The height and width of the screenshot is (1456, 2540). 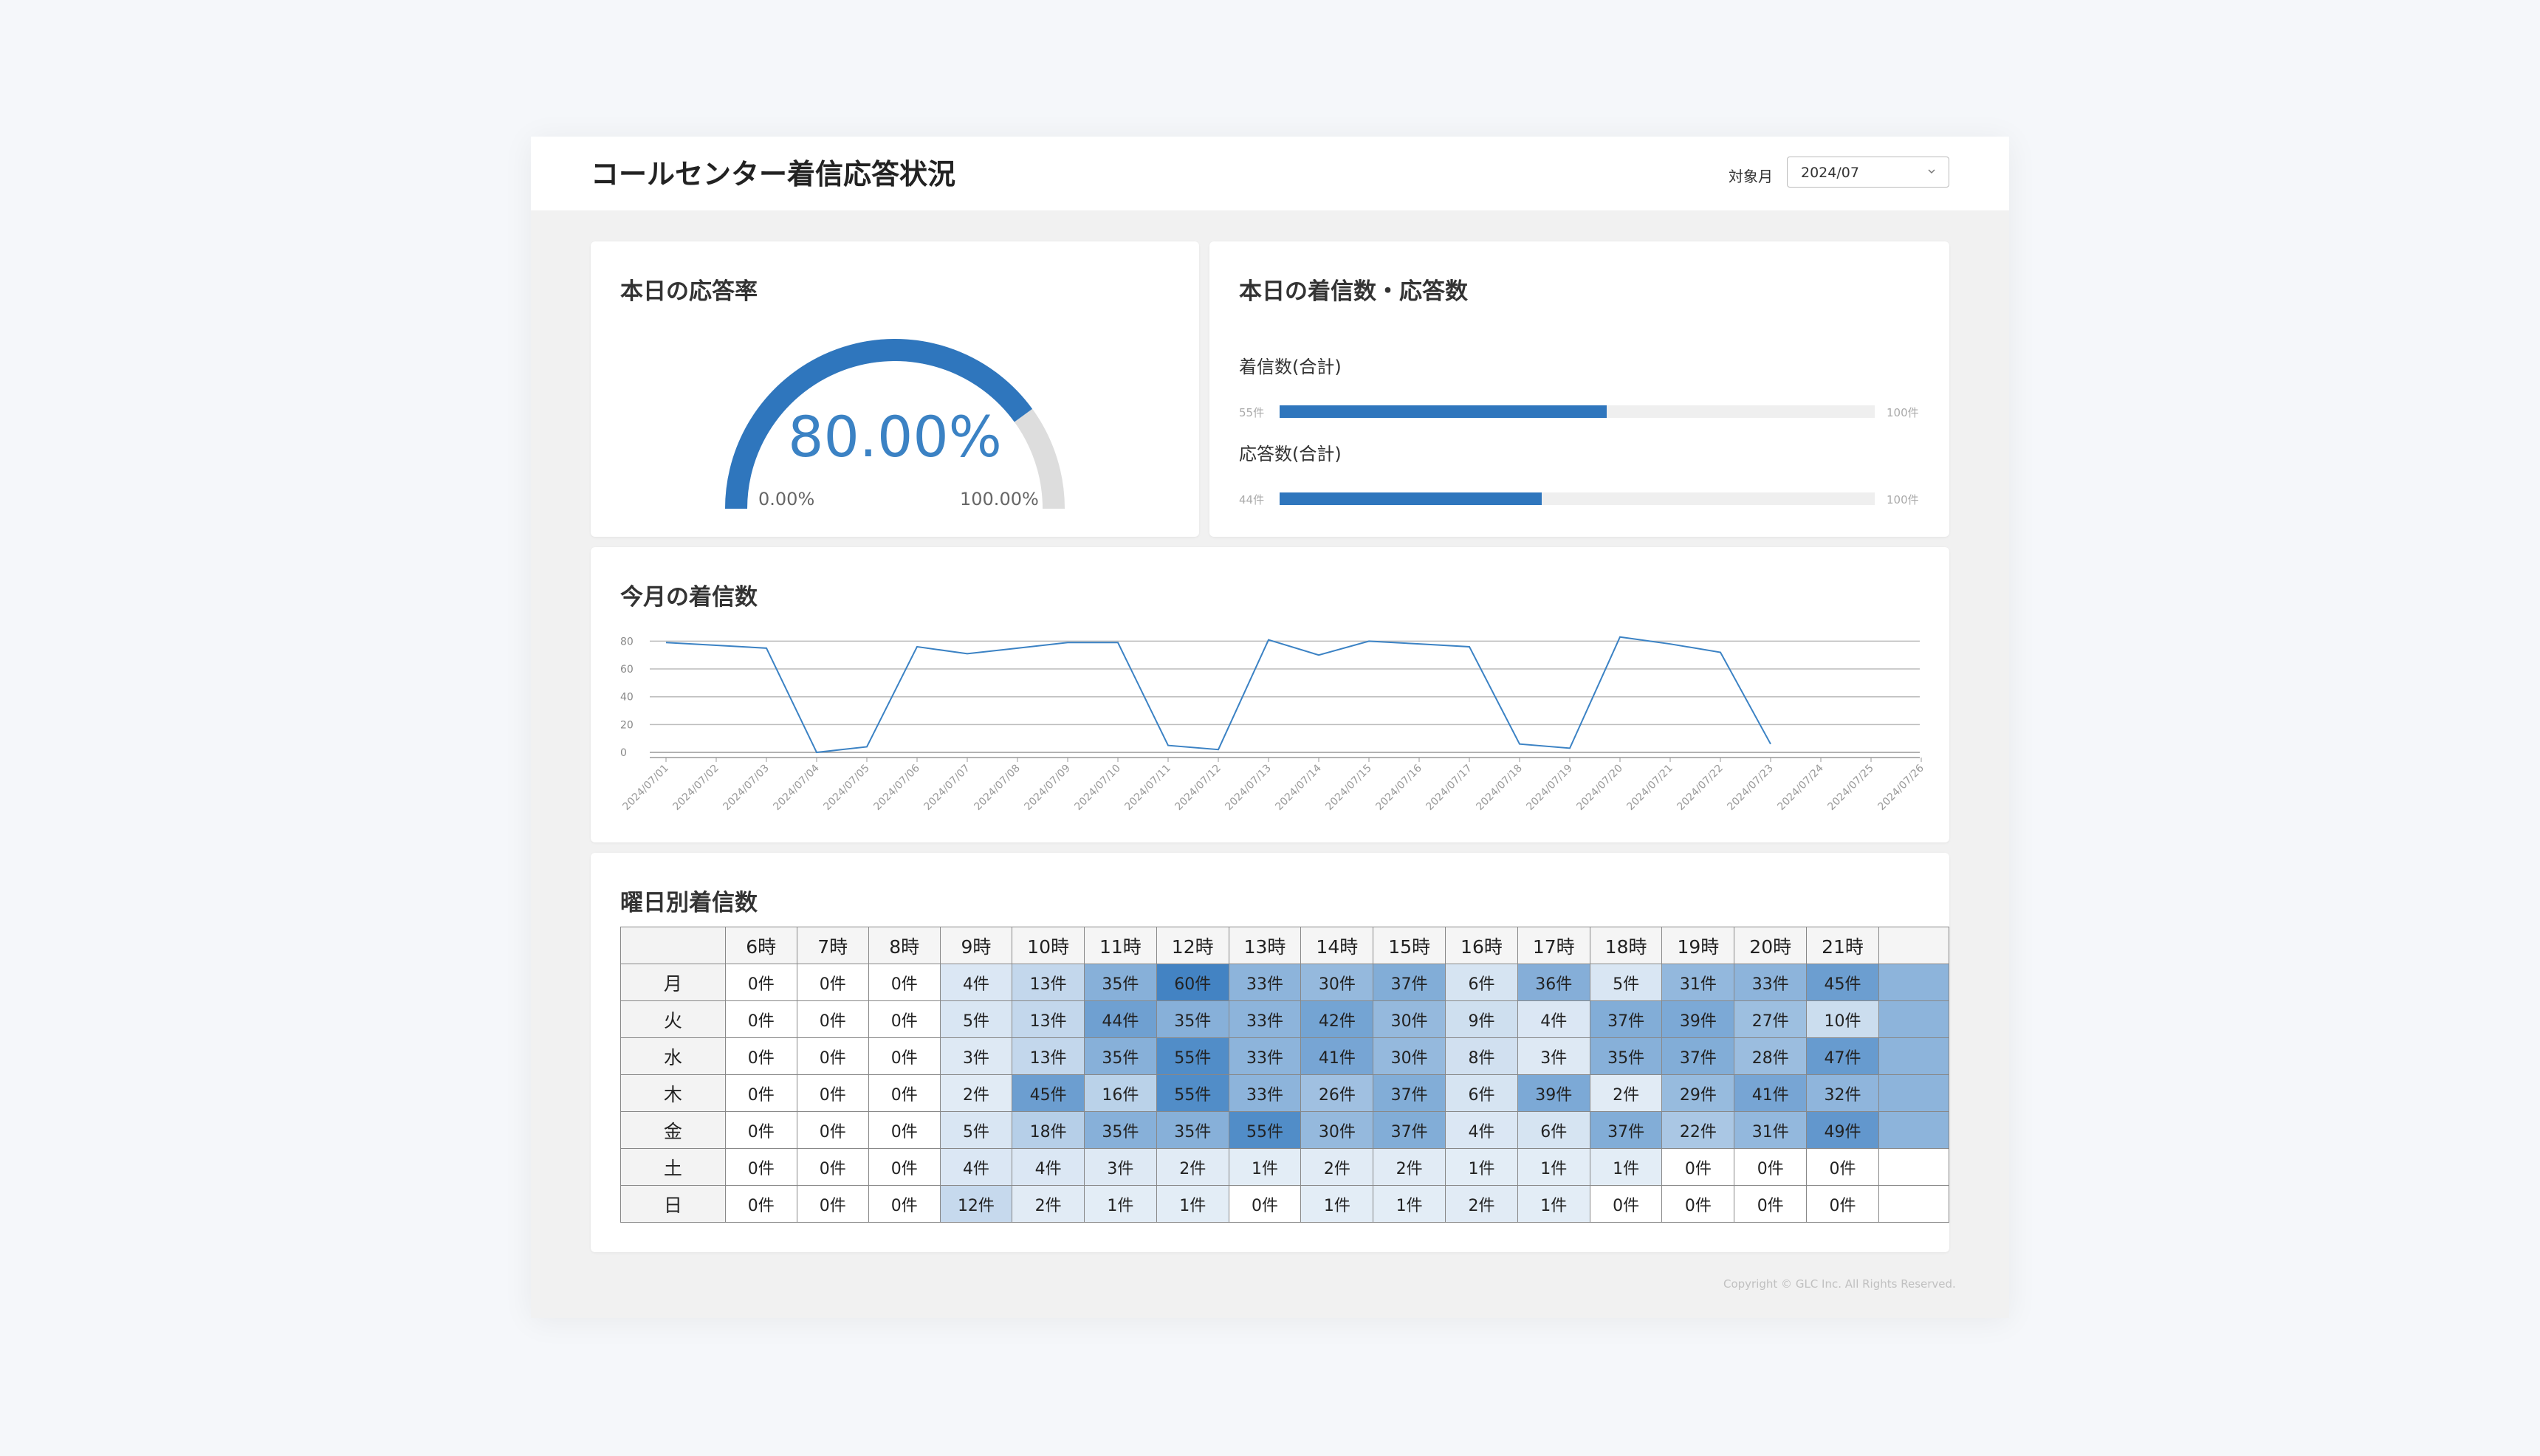 What do you see at coordinates (1499, 788) in the screenshot?
I see `x-tick-label: 2024/07/18` at bounding box center [1499, 788].